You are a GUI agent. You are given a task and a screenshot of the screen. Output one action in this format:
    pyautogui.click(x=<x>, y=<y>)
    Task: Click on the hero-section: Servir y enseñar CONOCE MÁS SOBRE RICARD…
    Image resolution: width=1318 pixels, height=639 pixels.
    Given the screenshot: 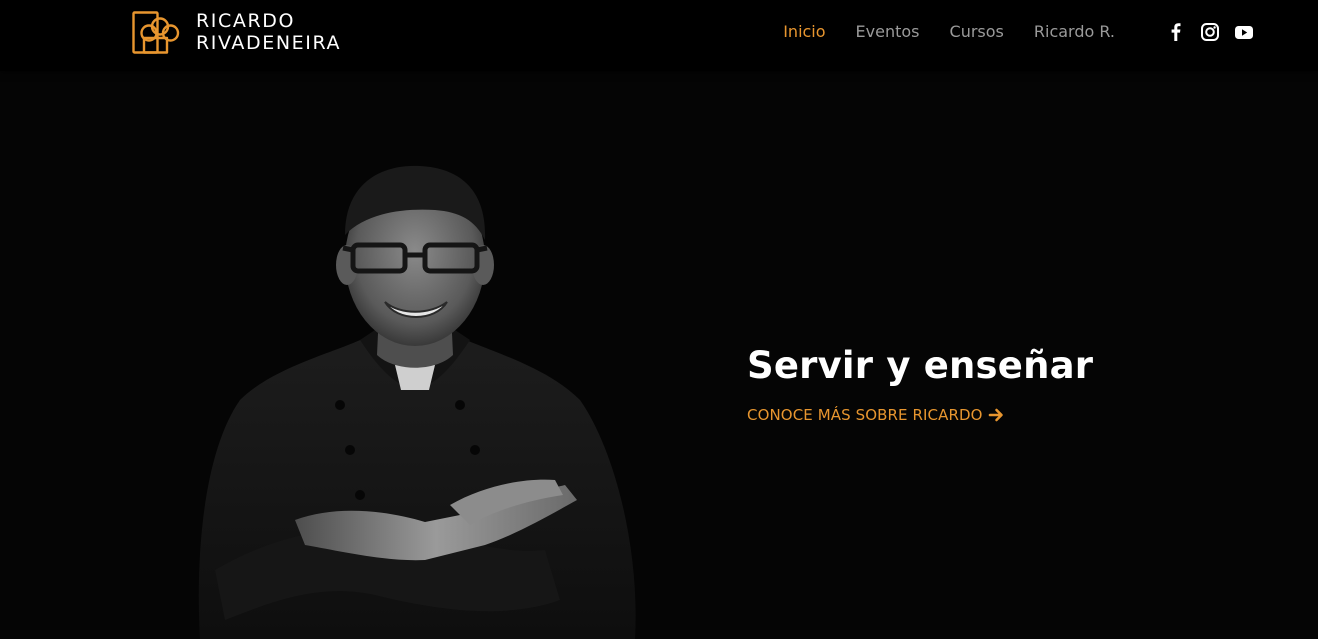 What is the action you would take?
    pyautogui.click(x=920, y=383)
    